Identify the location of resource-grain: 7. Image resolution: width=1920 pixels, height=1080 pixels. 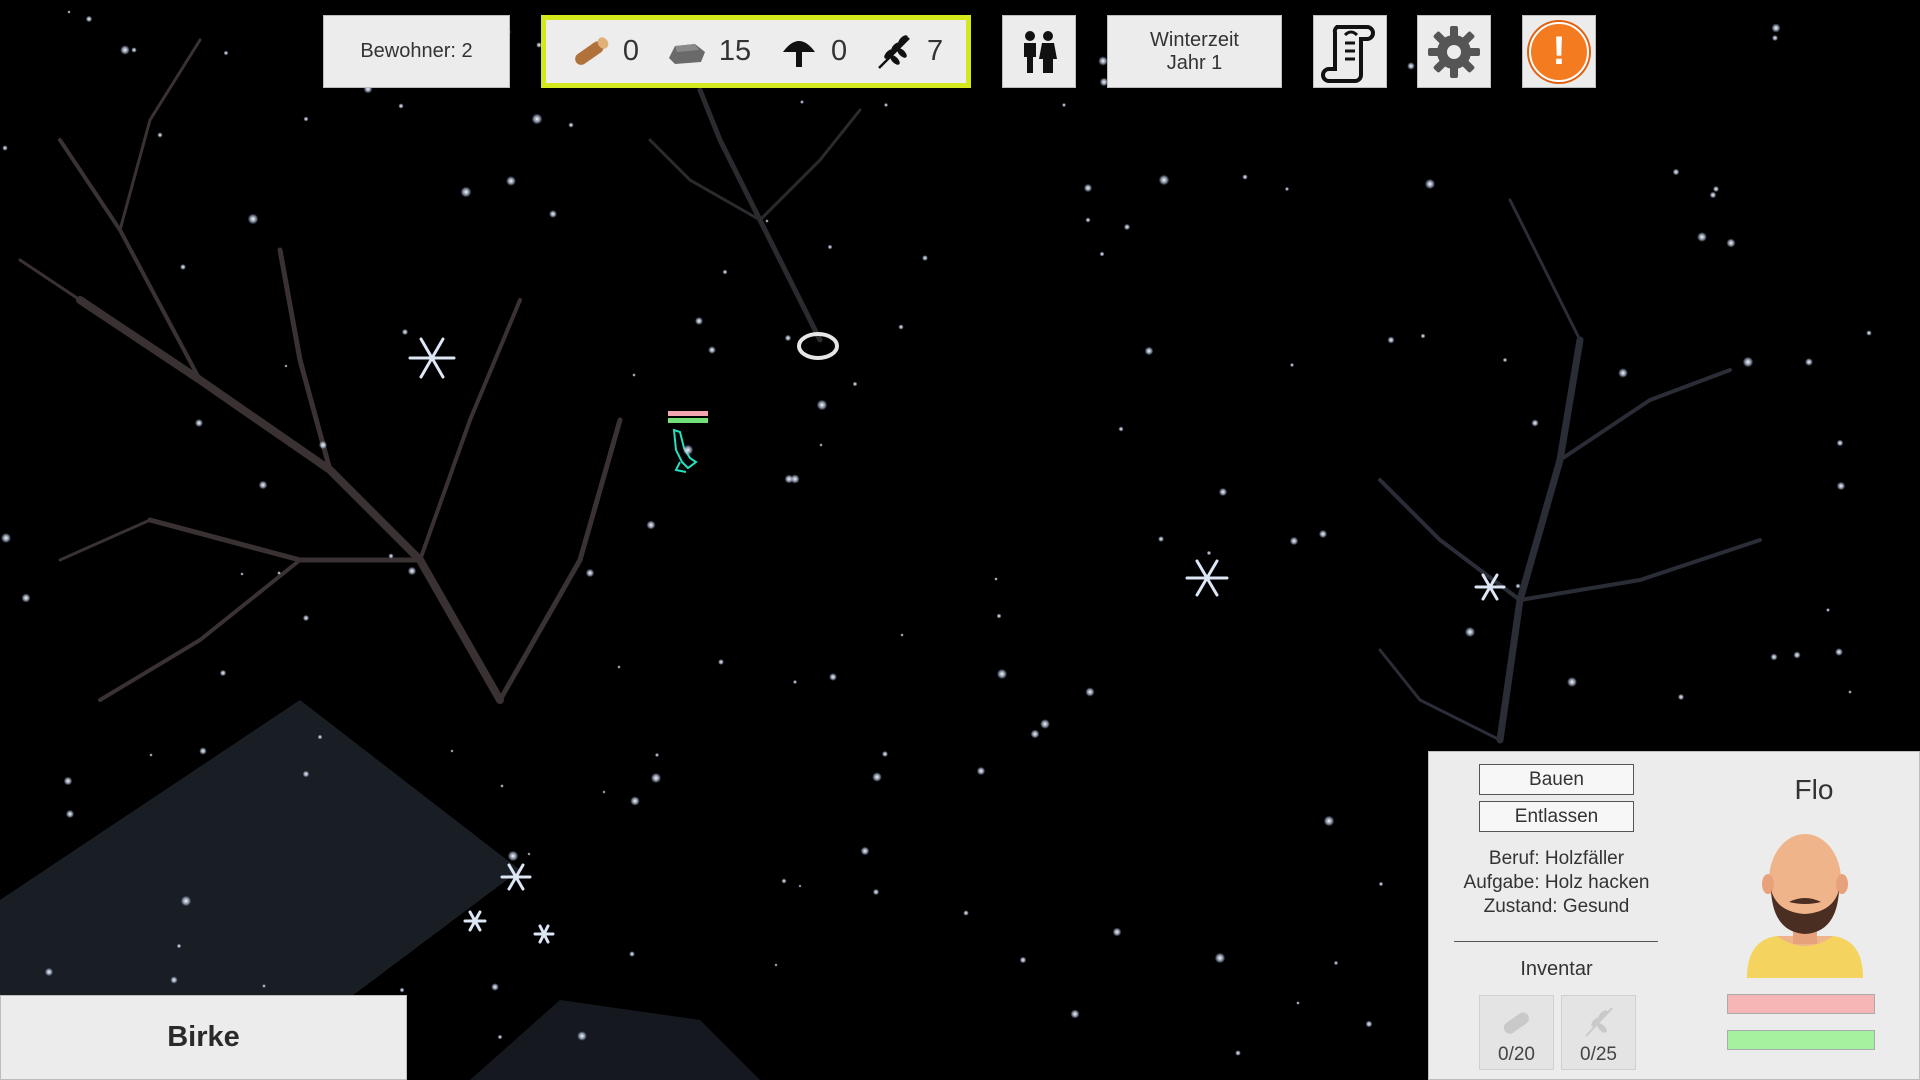
(908, 52).